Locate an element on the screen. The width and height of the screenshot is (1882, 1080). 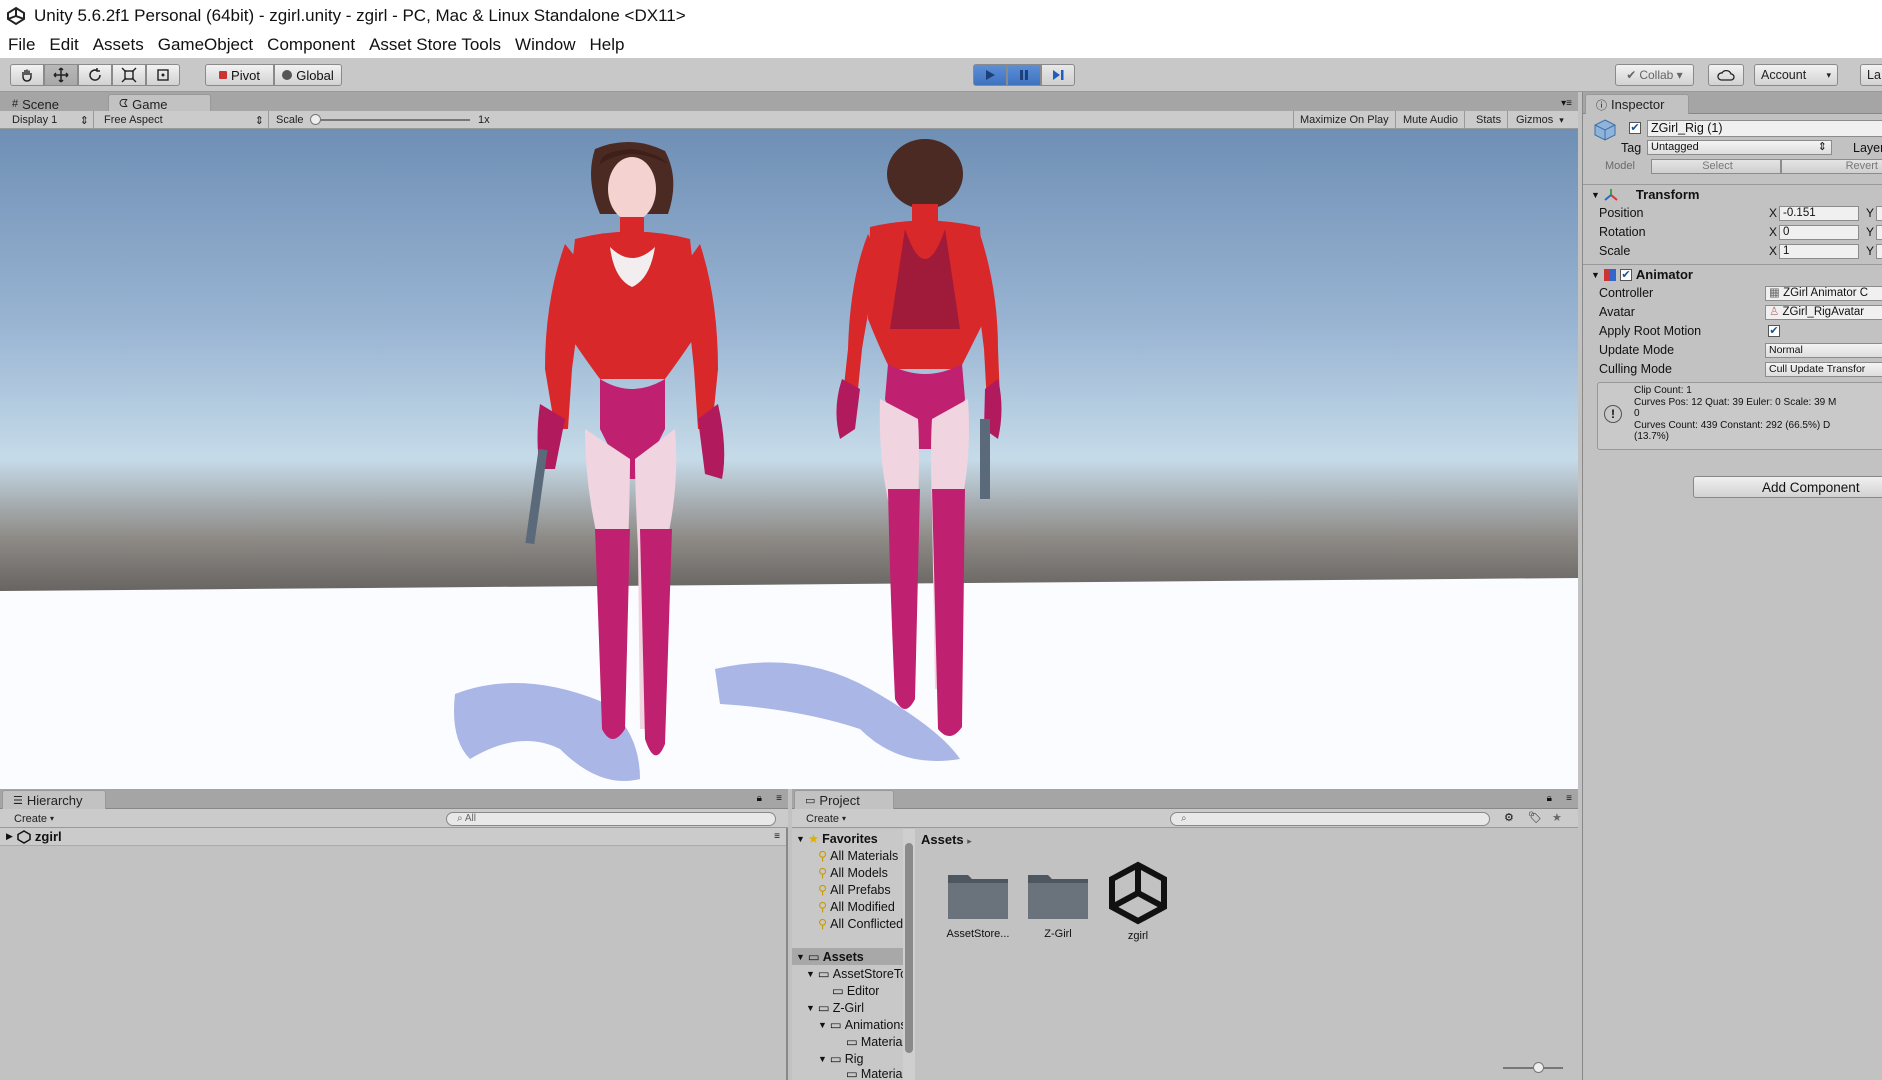
row-menu-icon: ≡ is located at coordinates (777, 836).